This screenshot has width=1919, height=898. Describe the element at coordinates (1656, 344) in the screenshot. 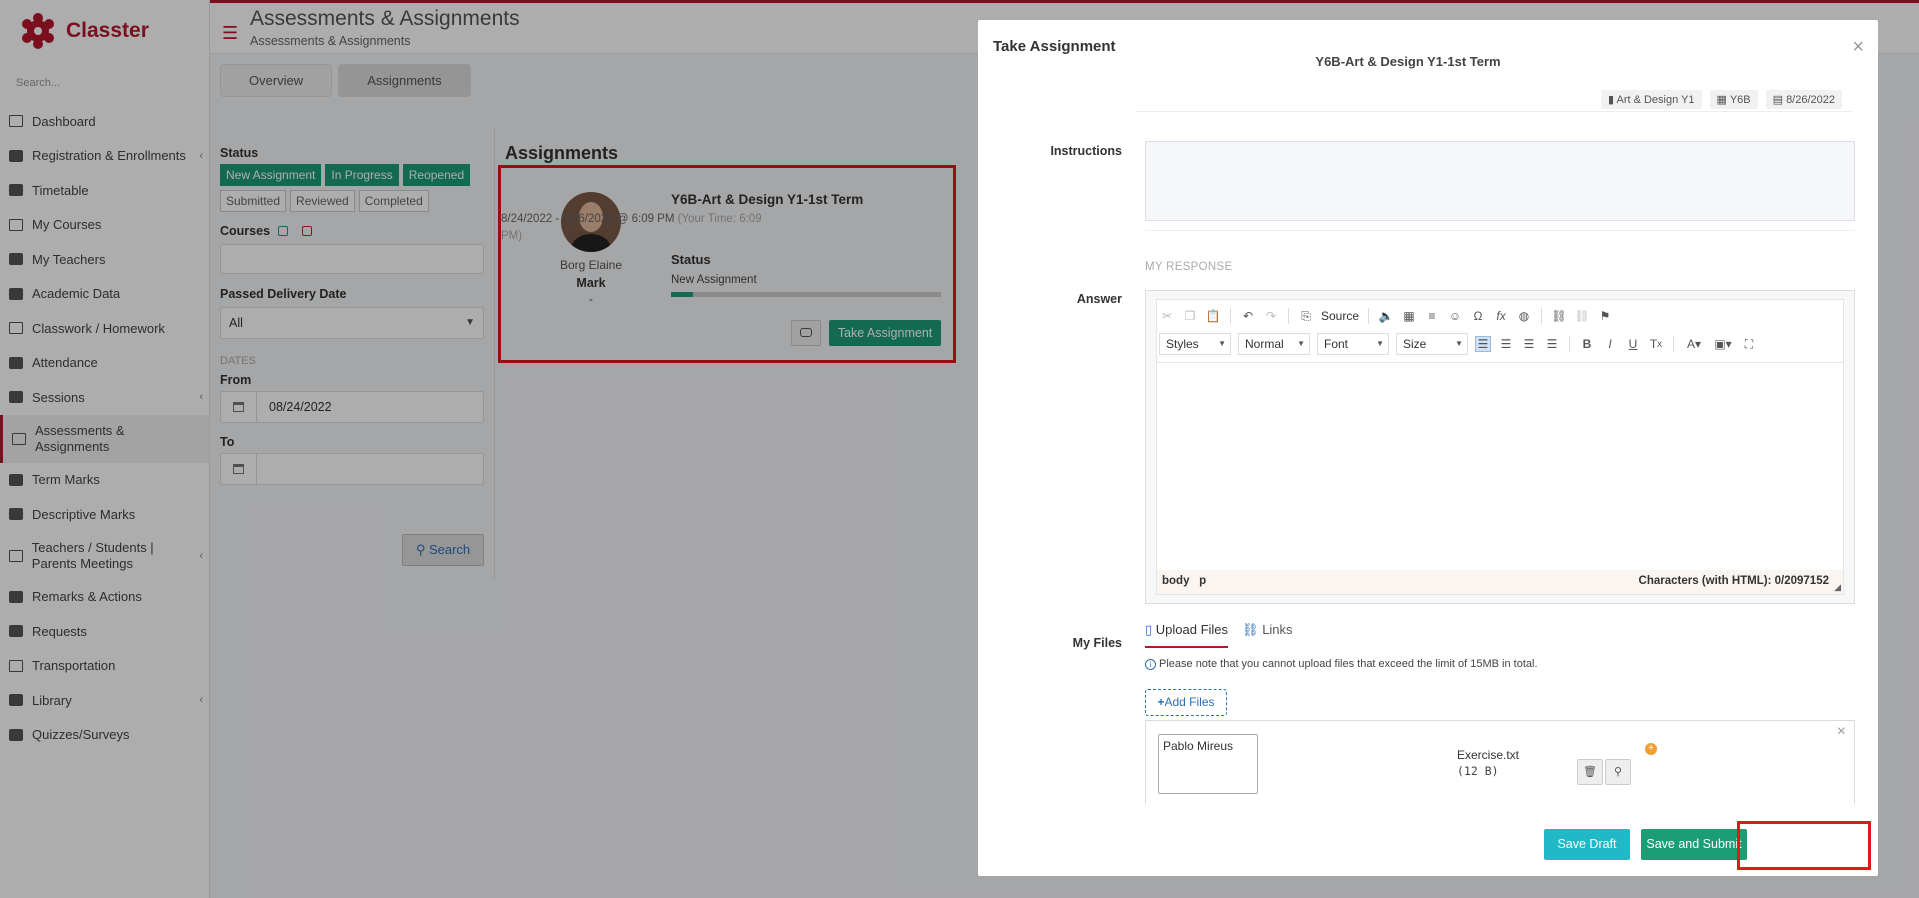

I see `remove-format-icon: Tx` at that location.